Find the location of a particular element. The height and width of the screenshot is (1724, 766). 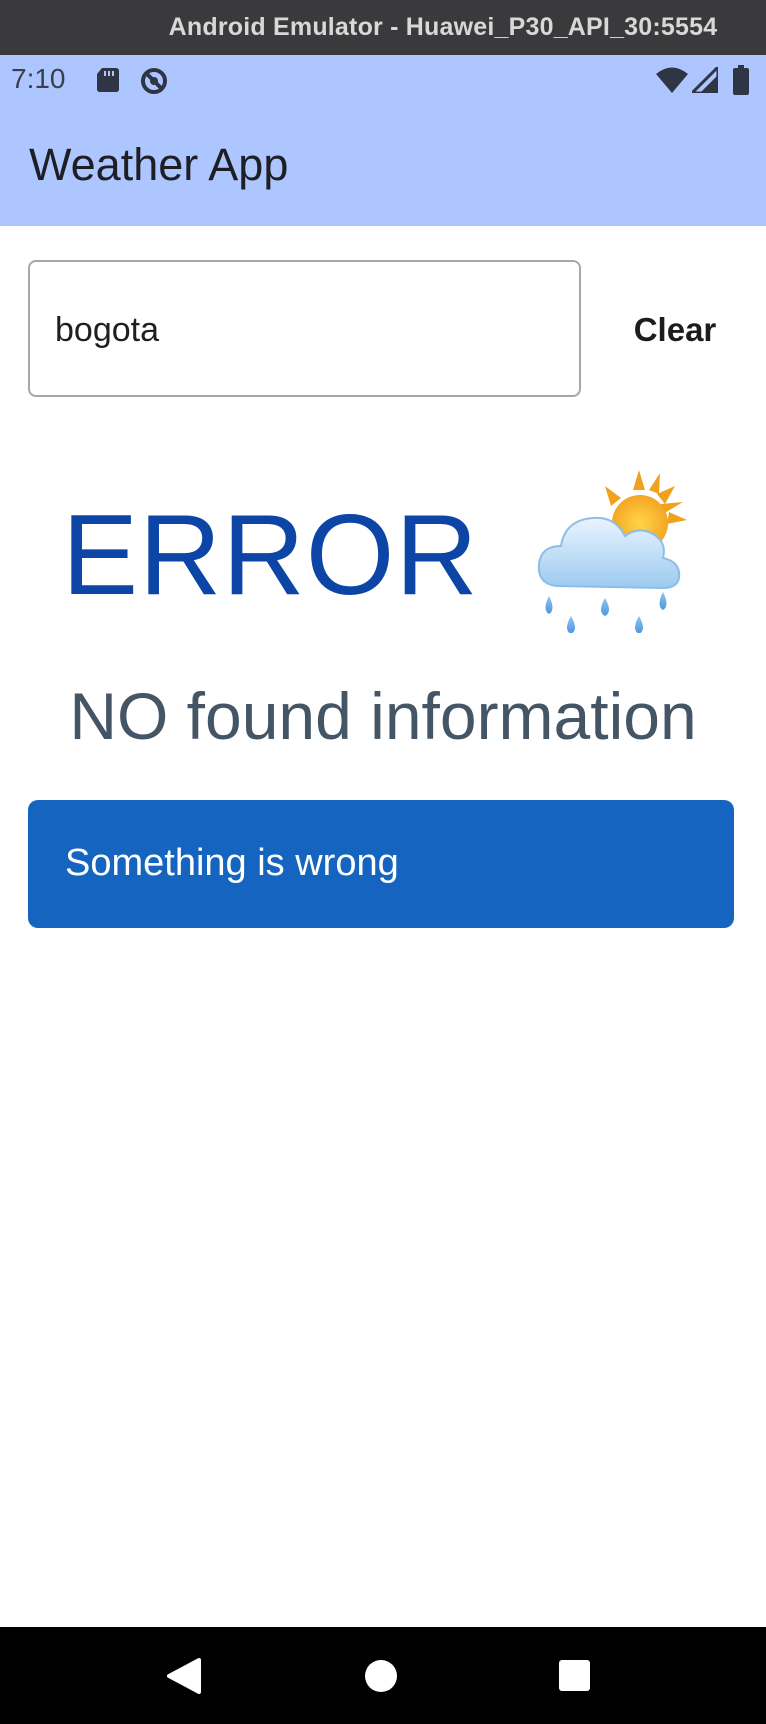

error-banner-text: Something is wrong is located at coordinates (232, 863).